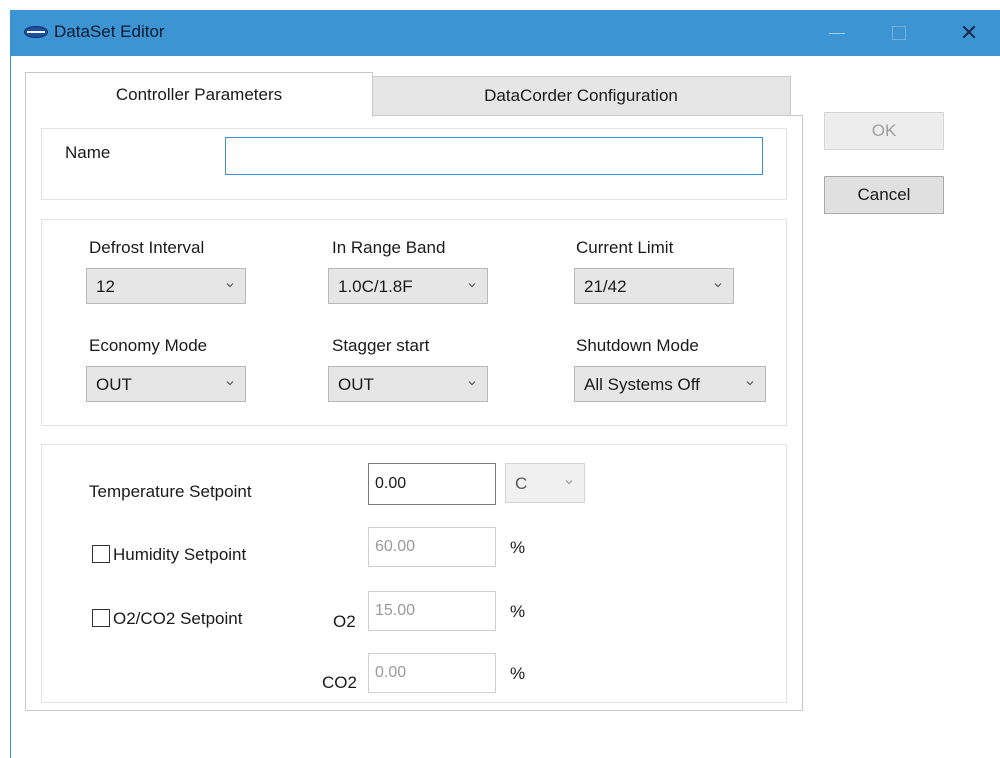 The image size is (1000, 758). Describe the element at coordinates (166, 384) in the screenshot. I see `economy-mode-select: OUT` at that location.